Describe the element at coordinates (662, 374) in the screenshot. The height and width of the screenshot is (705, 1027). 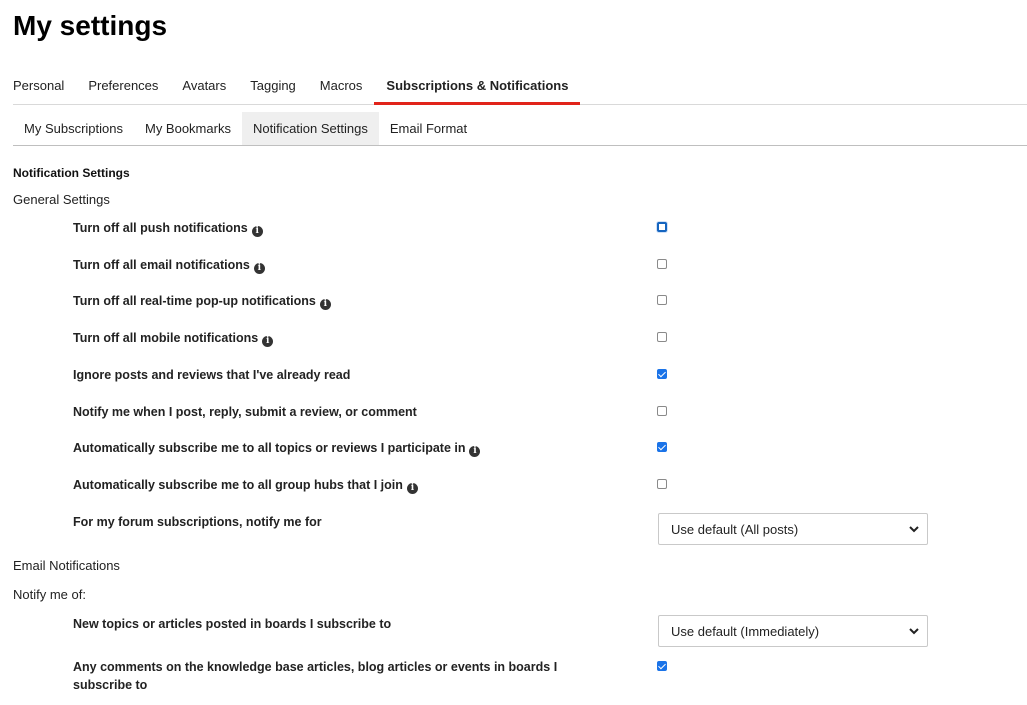
I see `checkbox-ignore-read` at that location.